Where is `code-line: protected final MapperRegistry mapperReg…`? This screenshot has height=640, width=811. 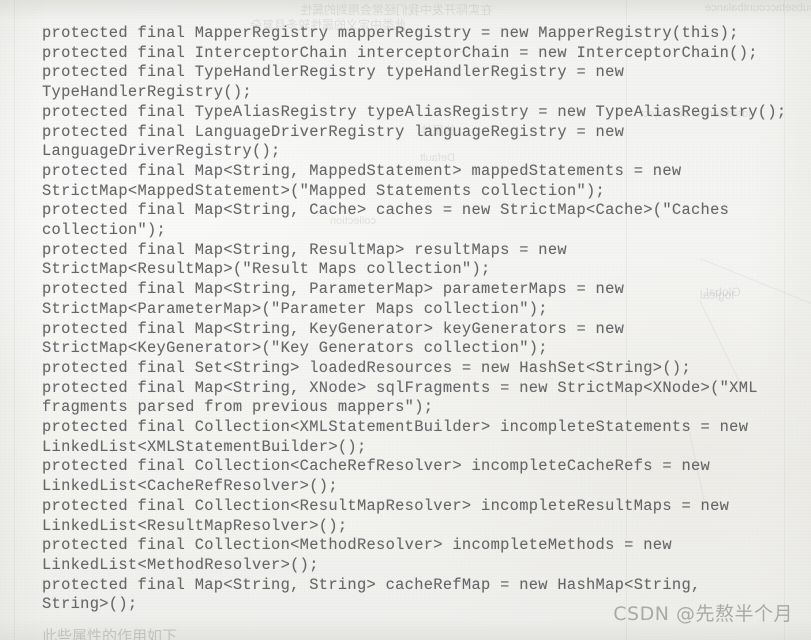
code-line: protected final MapperRegistry mapperReg… is located at coordinates (390, 33).